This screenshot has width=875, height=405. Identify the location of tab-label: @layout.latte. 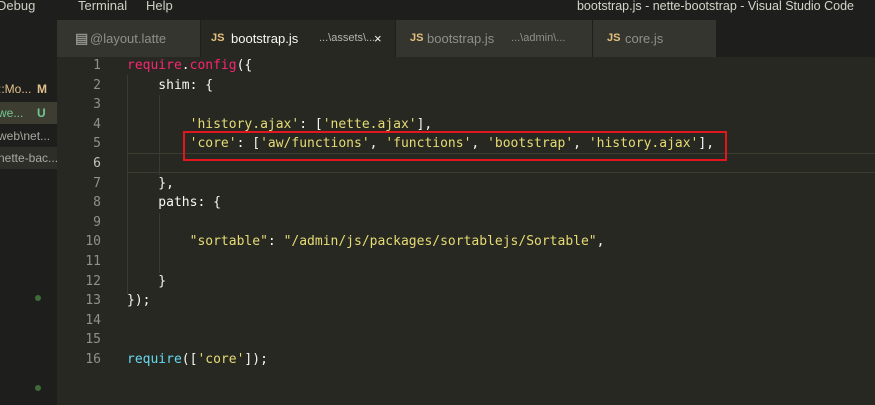
(128, 38).